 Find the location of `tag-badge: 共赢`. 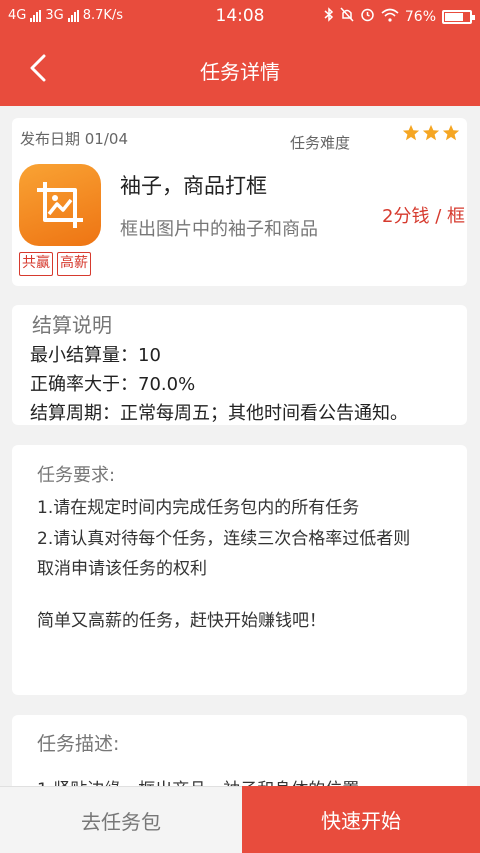

tag-badge: 共赢 is located at coordinates (36, 264).